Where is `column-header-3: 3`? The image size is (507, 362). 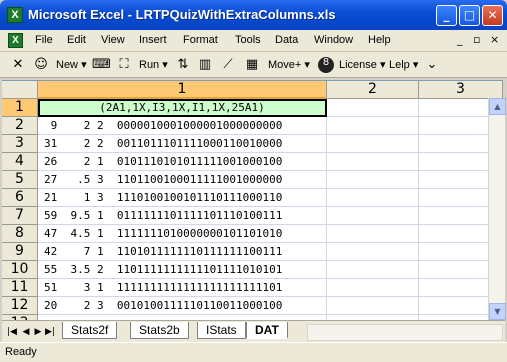 column-header-3: 3 is located at coordinates (461, 90).